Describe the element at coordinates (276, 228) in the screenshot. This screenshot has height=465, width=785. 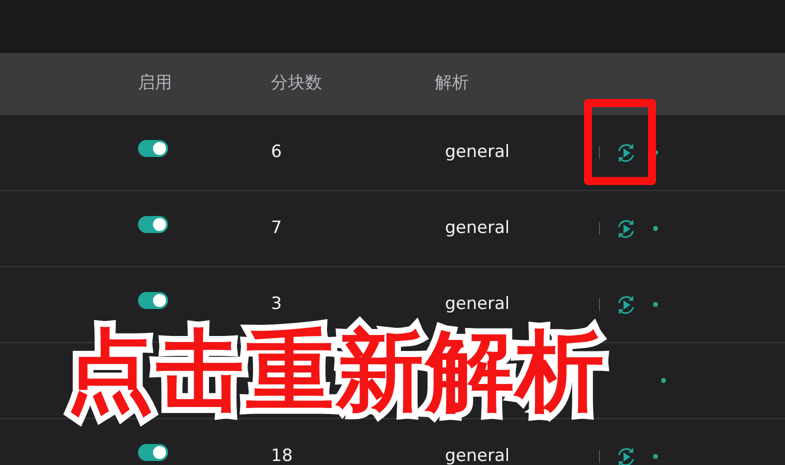
I see `chunk-count: 7` at that location.